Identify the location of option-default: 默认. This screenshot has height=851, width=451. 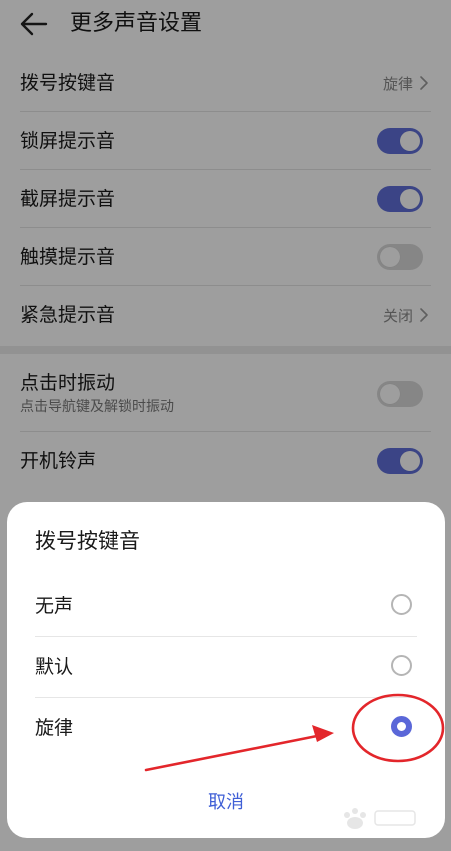
(226, 667).